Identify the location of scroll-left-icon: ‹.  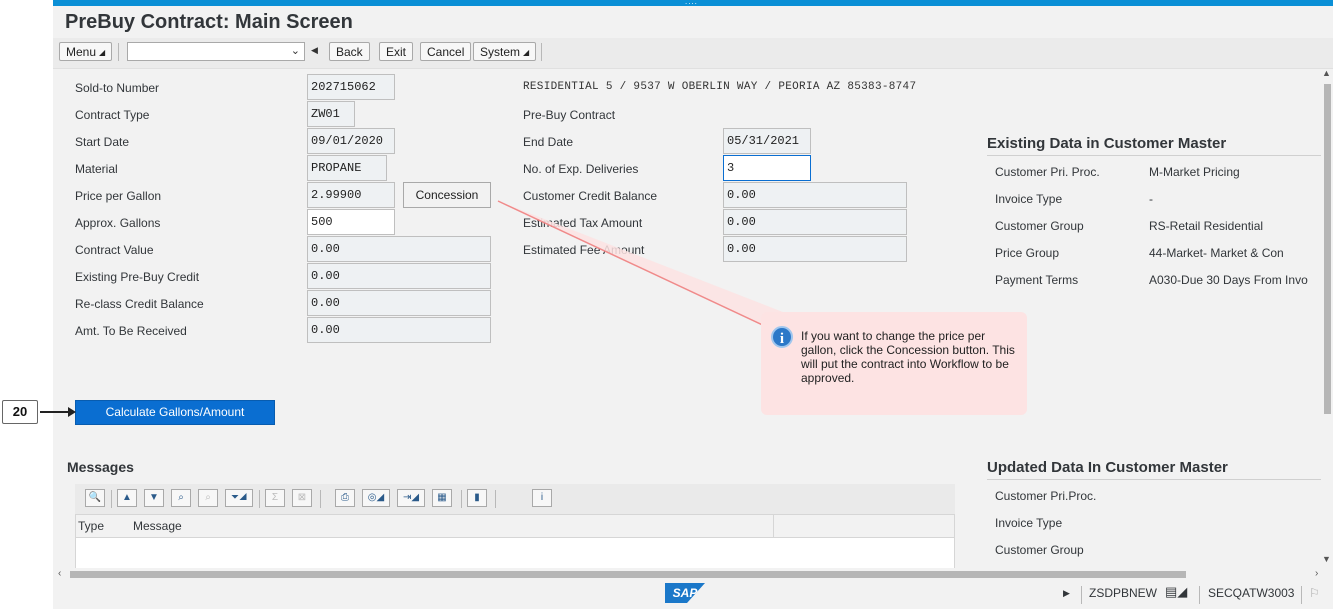
(59, 573).